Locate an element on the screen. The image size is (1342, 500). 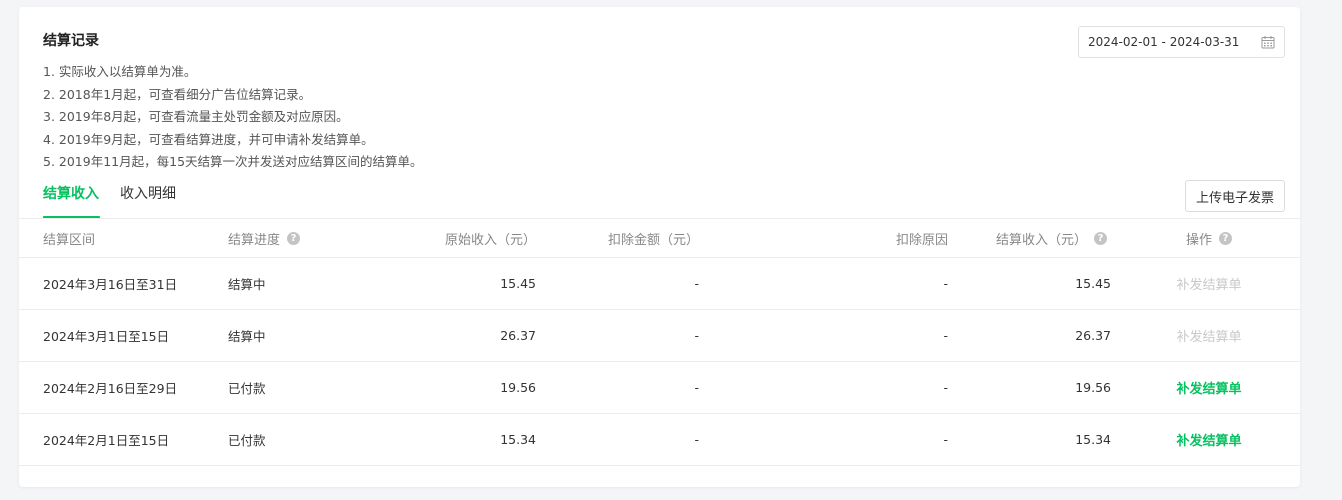
header-settled-income: 结算收入（元） is located at coordinates (1042, 240).